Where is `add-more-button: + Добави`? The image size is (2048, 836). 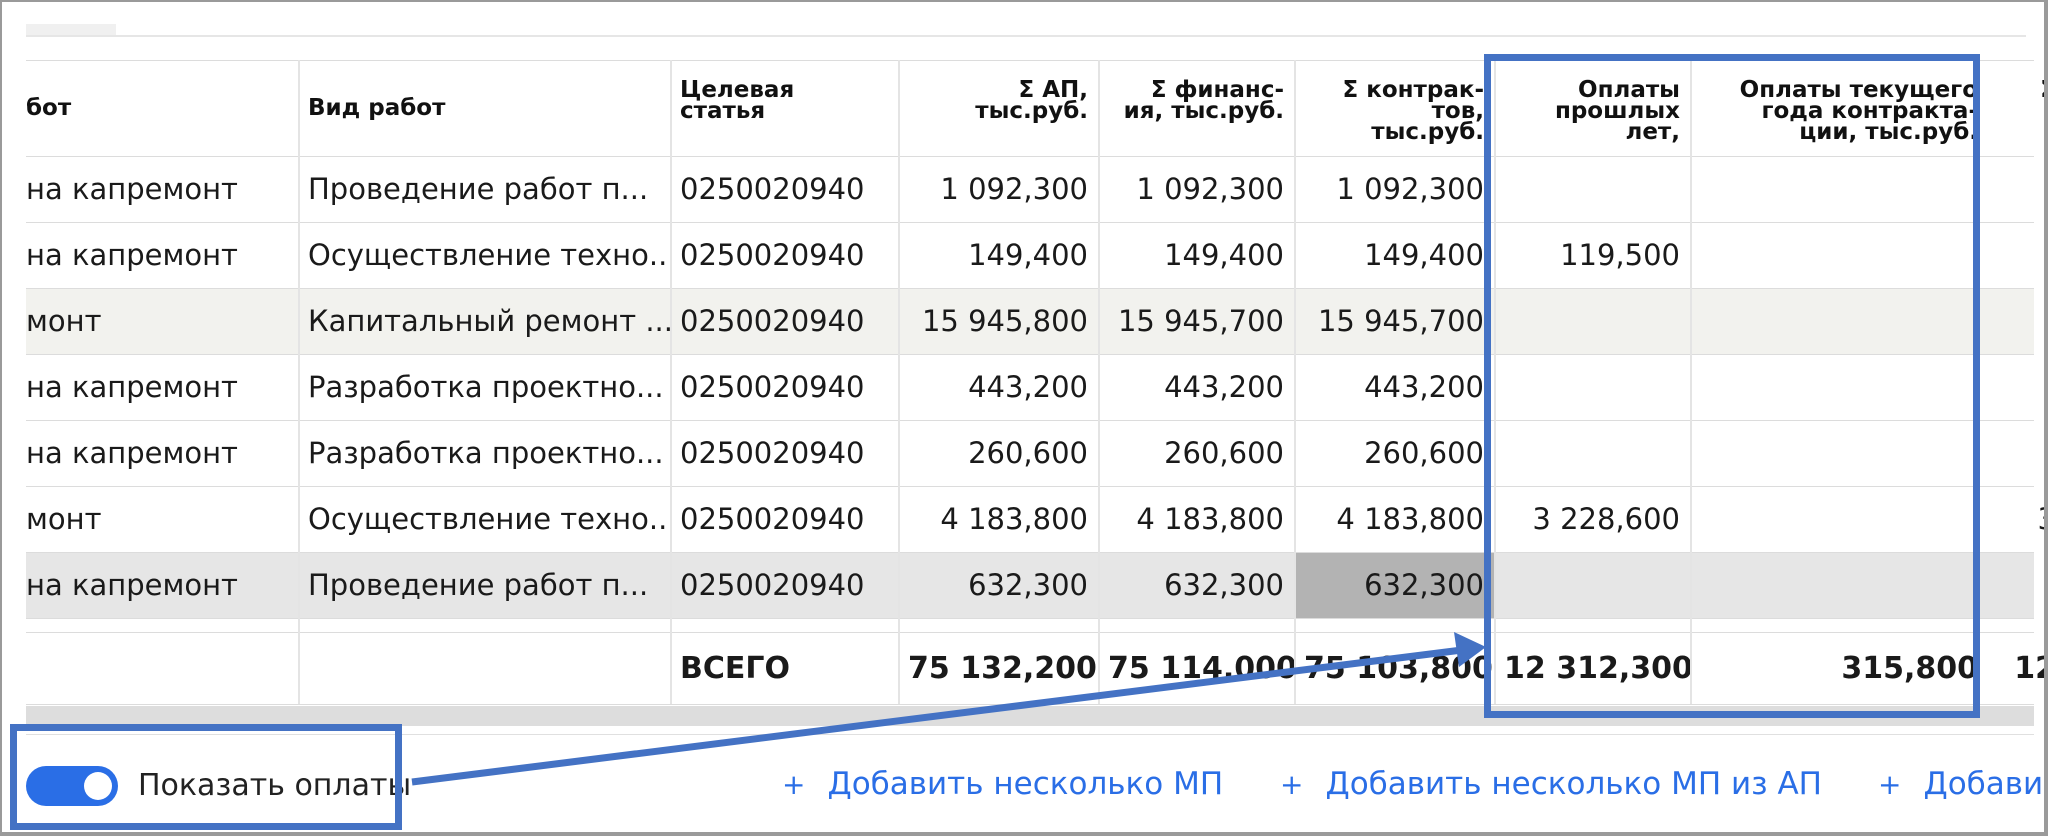 add-more-button: + Добави is located at coordinates (1960, 784).